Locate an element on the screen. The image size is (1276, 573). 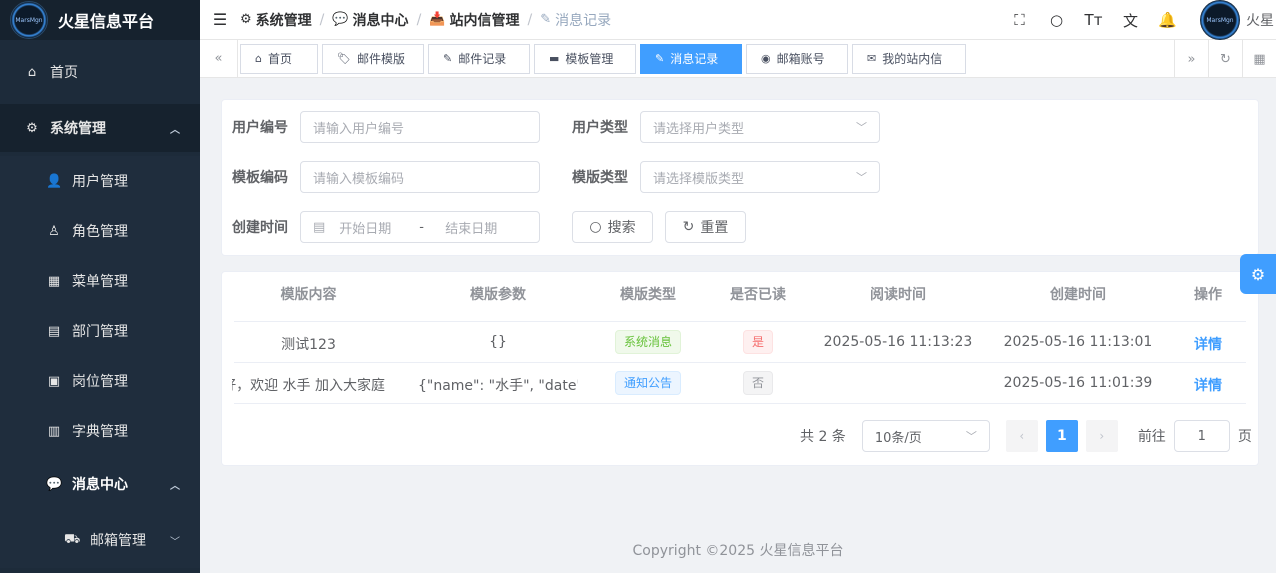
breadcrumb-item: 系统管理 is located at coordinates (284, 20).